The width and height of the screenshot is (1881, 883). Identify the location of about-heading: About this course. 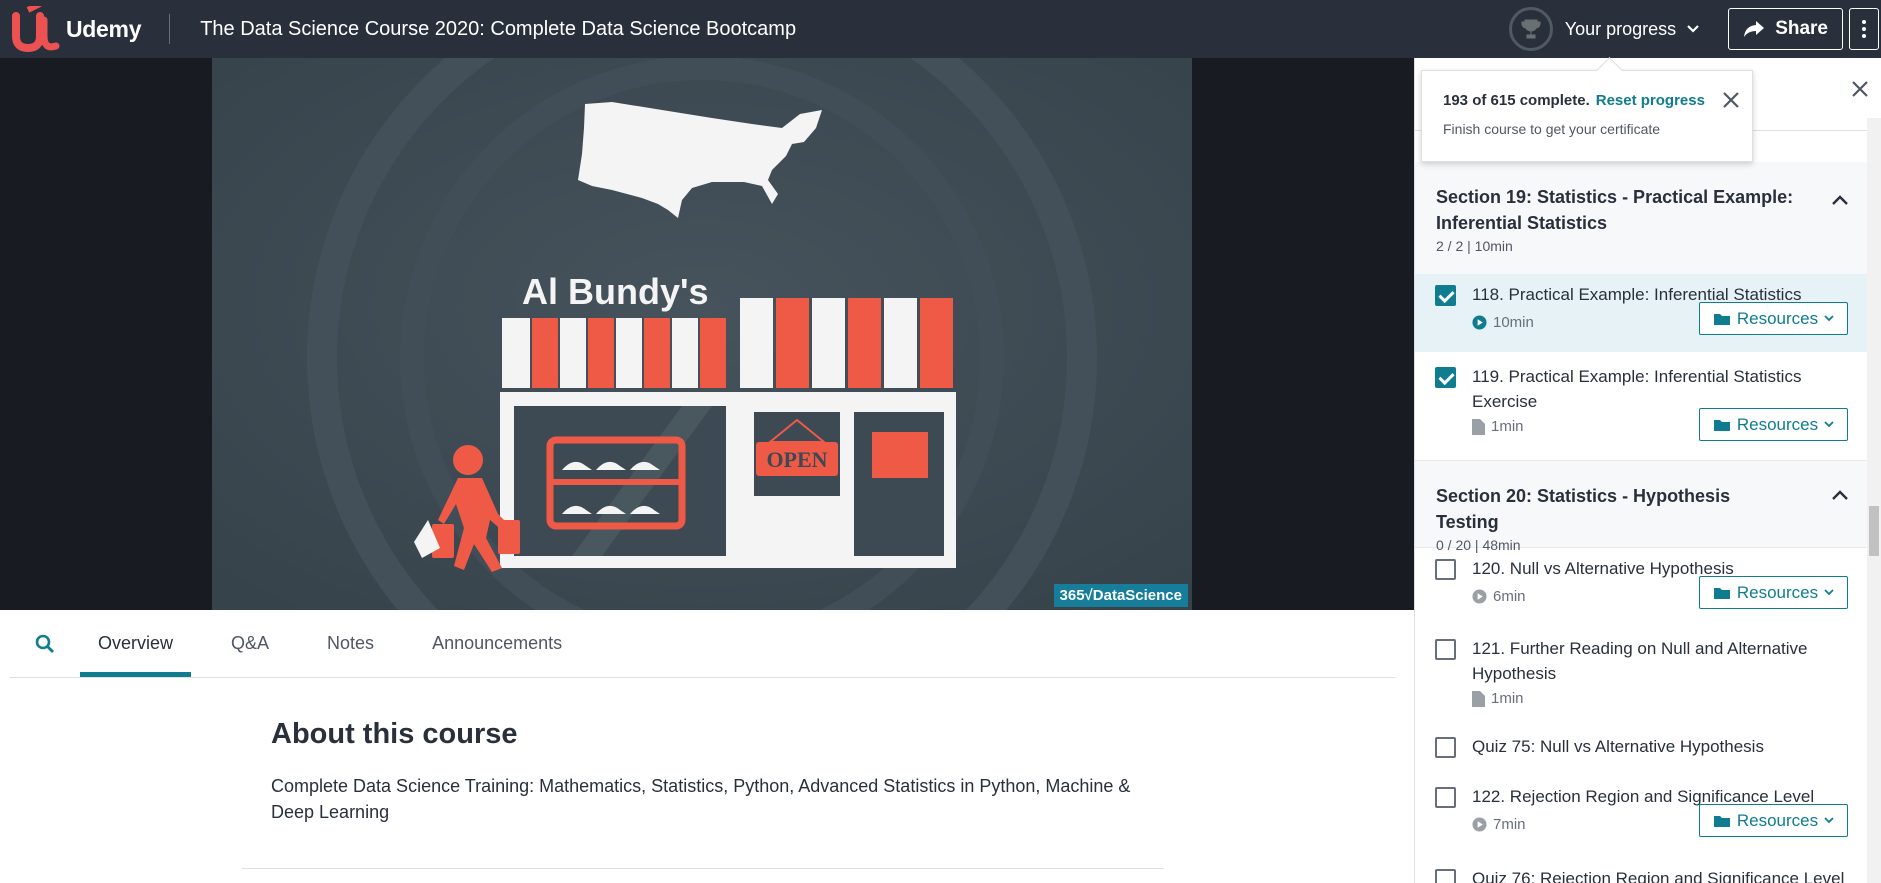
(394, 734).